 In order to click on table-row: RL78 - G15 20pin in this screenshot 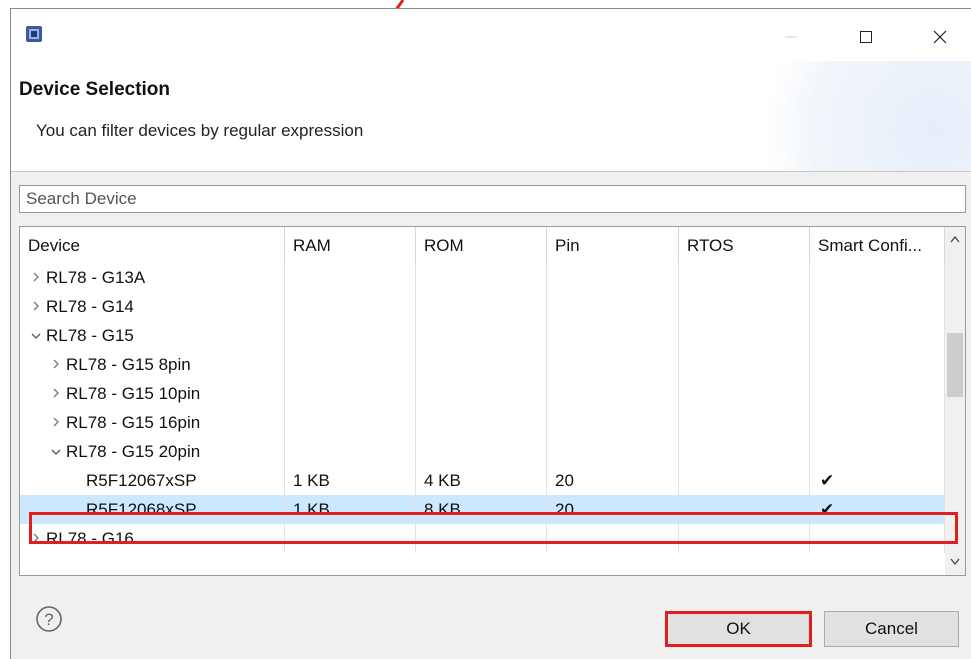, I will do `click(482, 451)`.